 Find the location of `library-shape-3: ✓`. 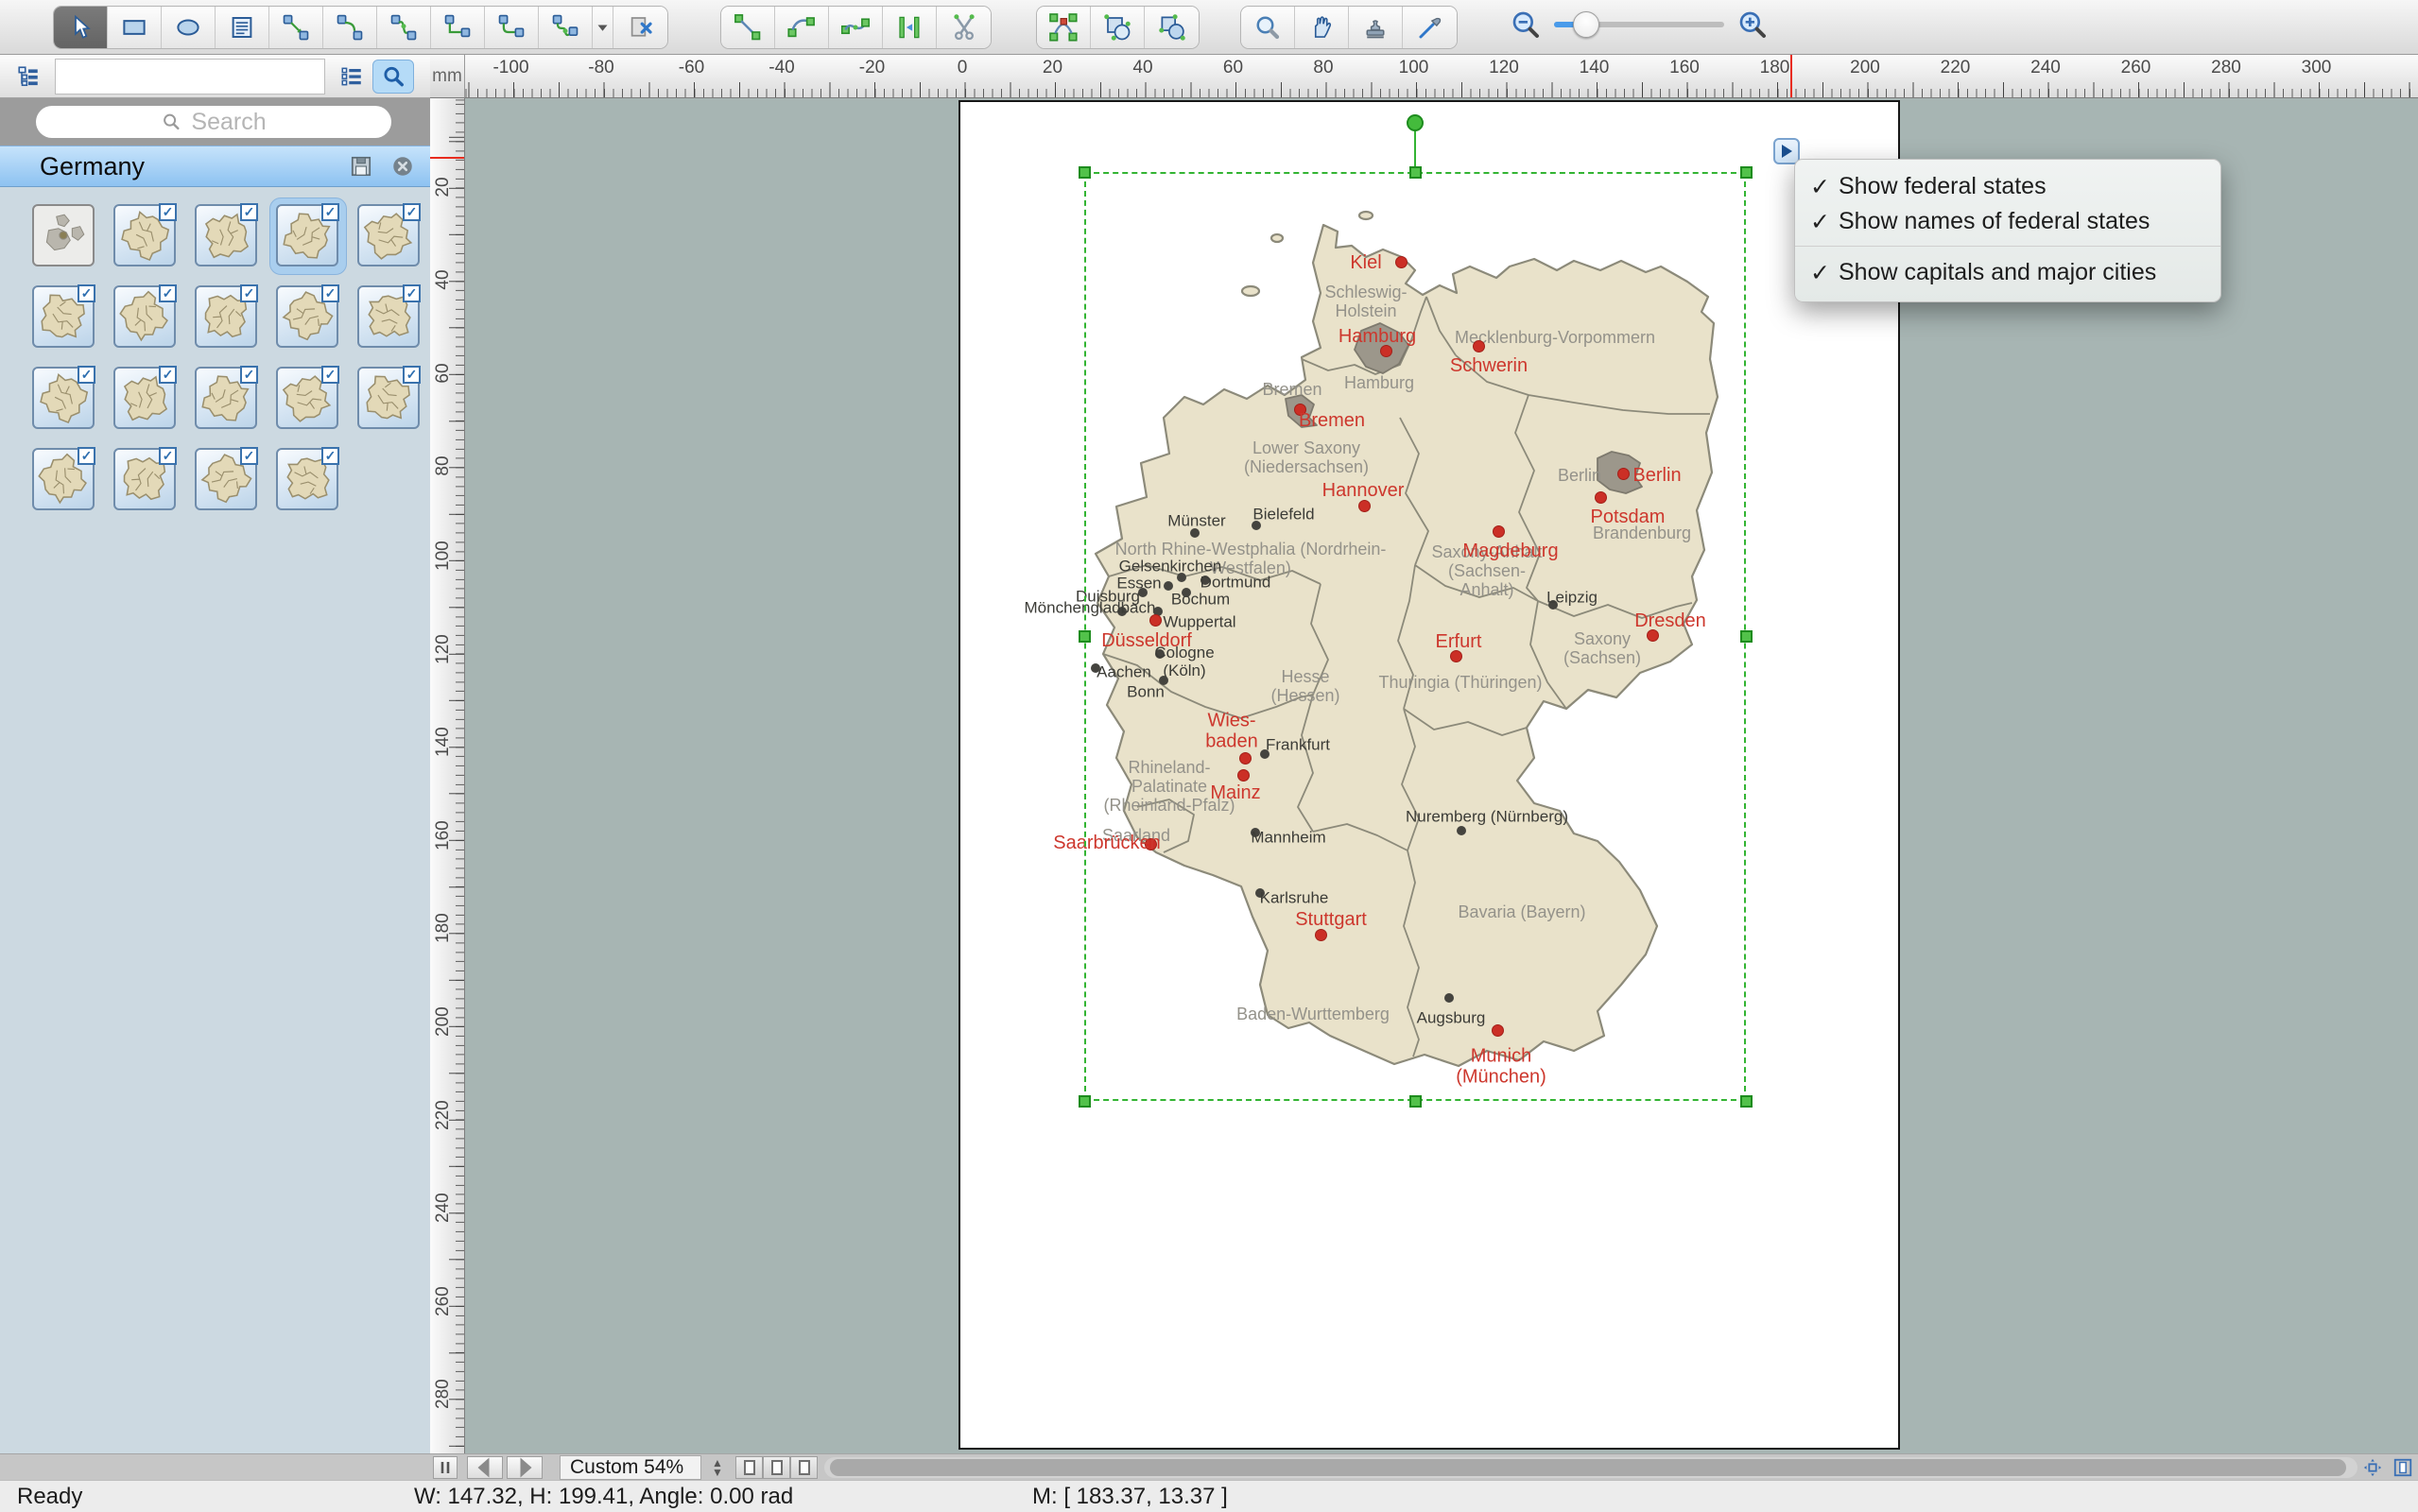

library-shape-3: ✓ is located at coordinates (226, 235).